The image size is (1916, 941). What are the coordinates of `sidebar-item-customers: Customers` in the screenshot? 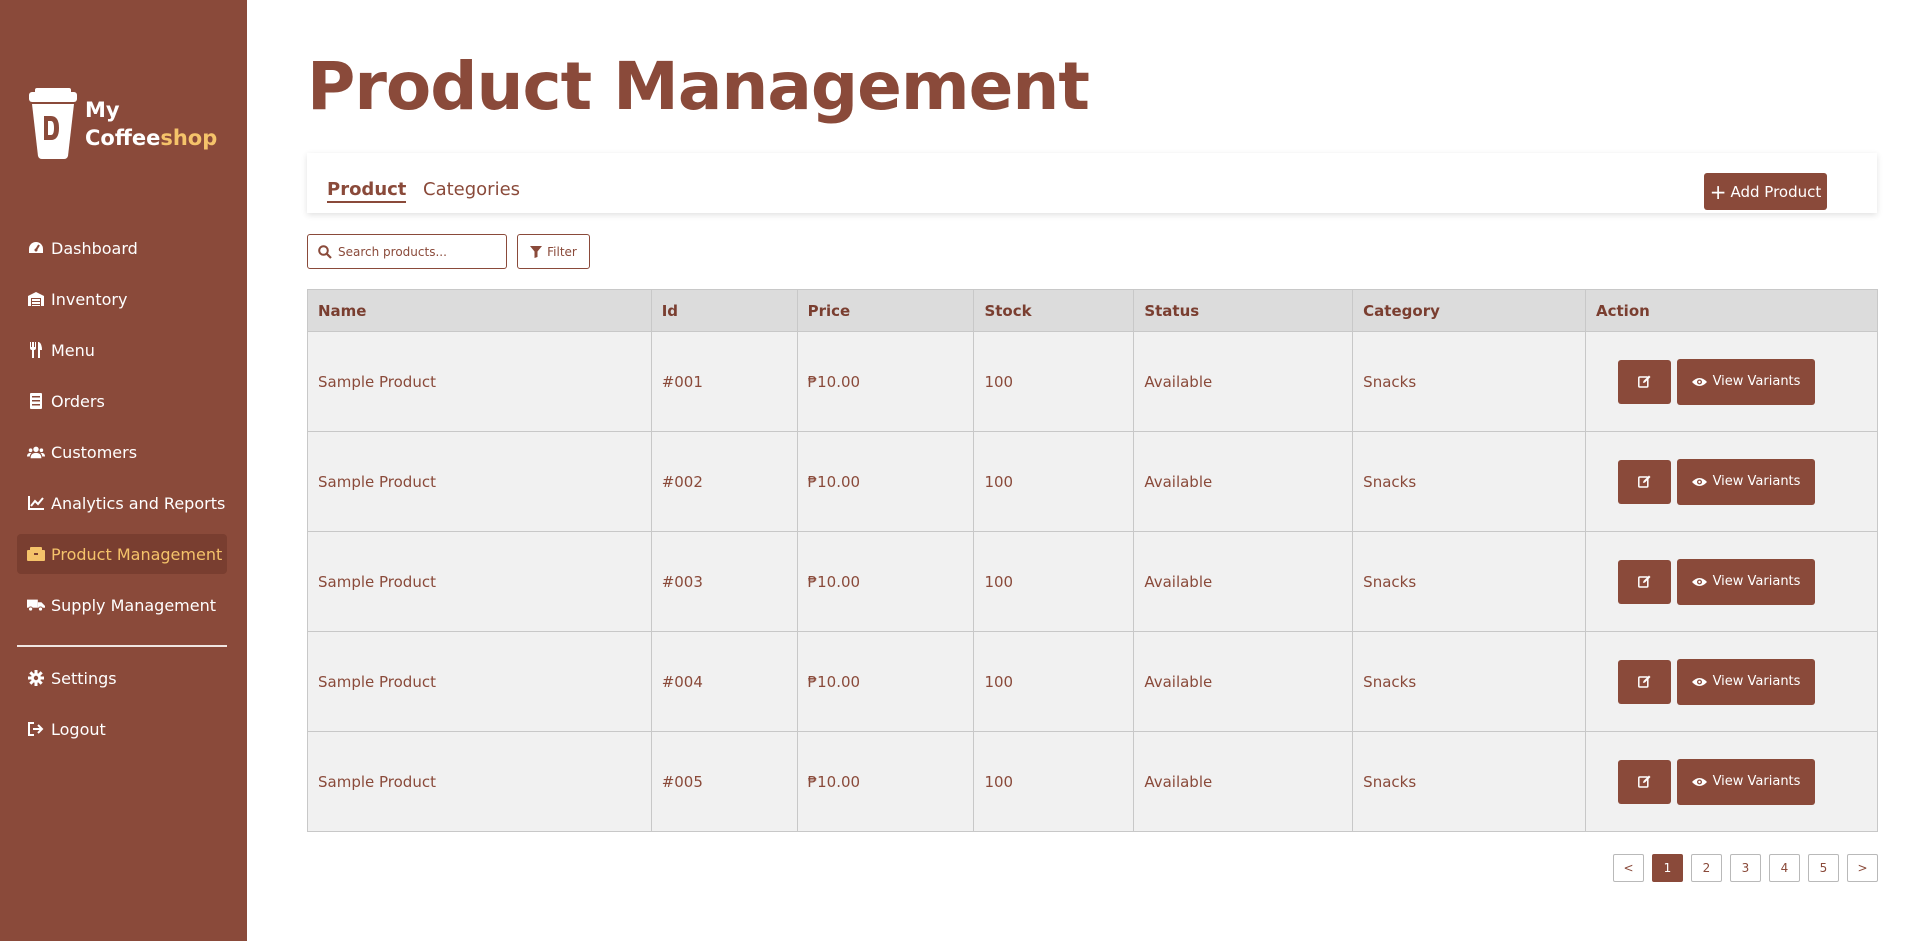 It's located at (122, 452).